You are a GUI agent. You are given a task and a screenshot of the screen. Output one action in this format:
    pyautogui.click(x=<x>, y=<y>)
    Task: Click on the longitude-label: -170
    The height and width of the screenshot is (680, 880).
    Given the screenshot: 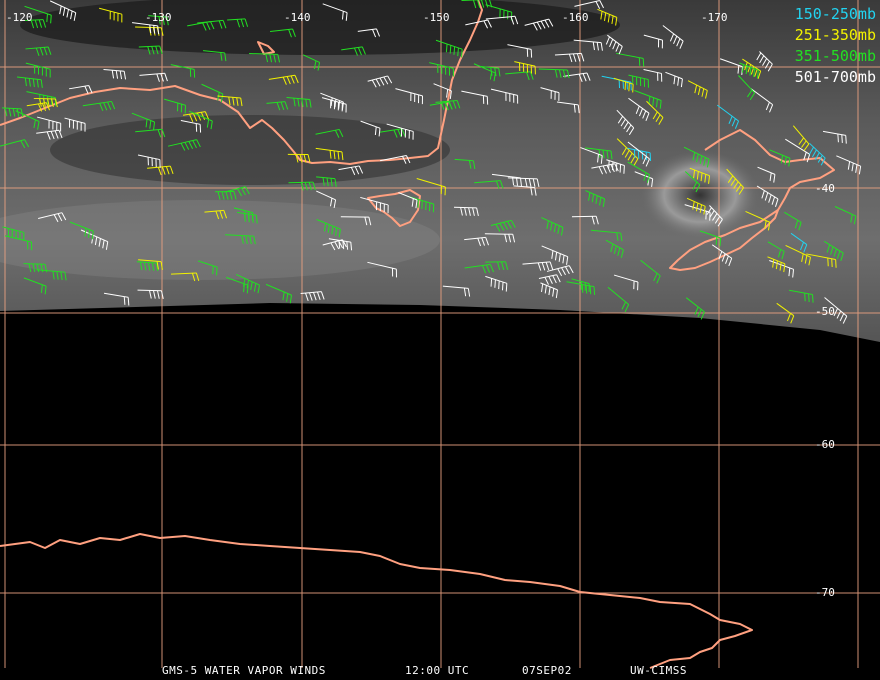 What is the action you would take?
    pyautogui.click(x=714, y=17)
    